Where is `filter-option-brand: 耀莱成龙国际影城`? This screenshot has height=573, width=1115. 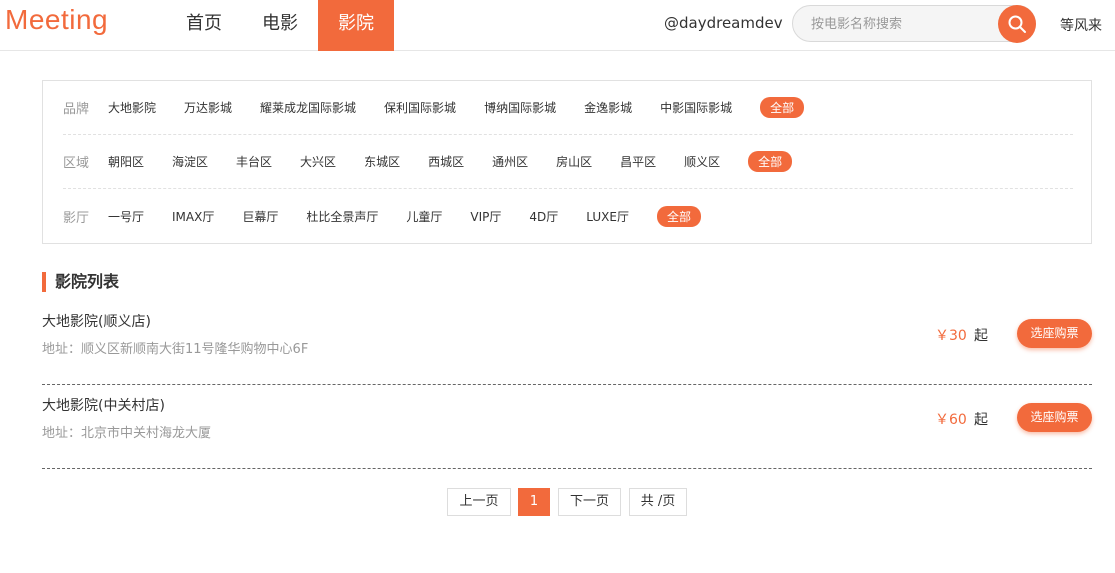 filter-option-brand: 耀莱成龙国际影城 is located at coordinates (308, 107).